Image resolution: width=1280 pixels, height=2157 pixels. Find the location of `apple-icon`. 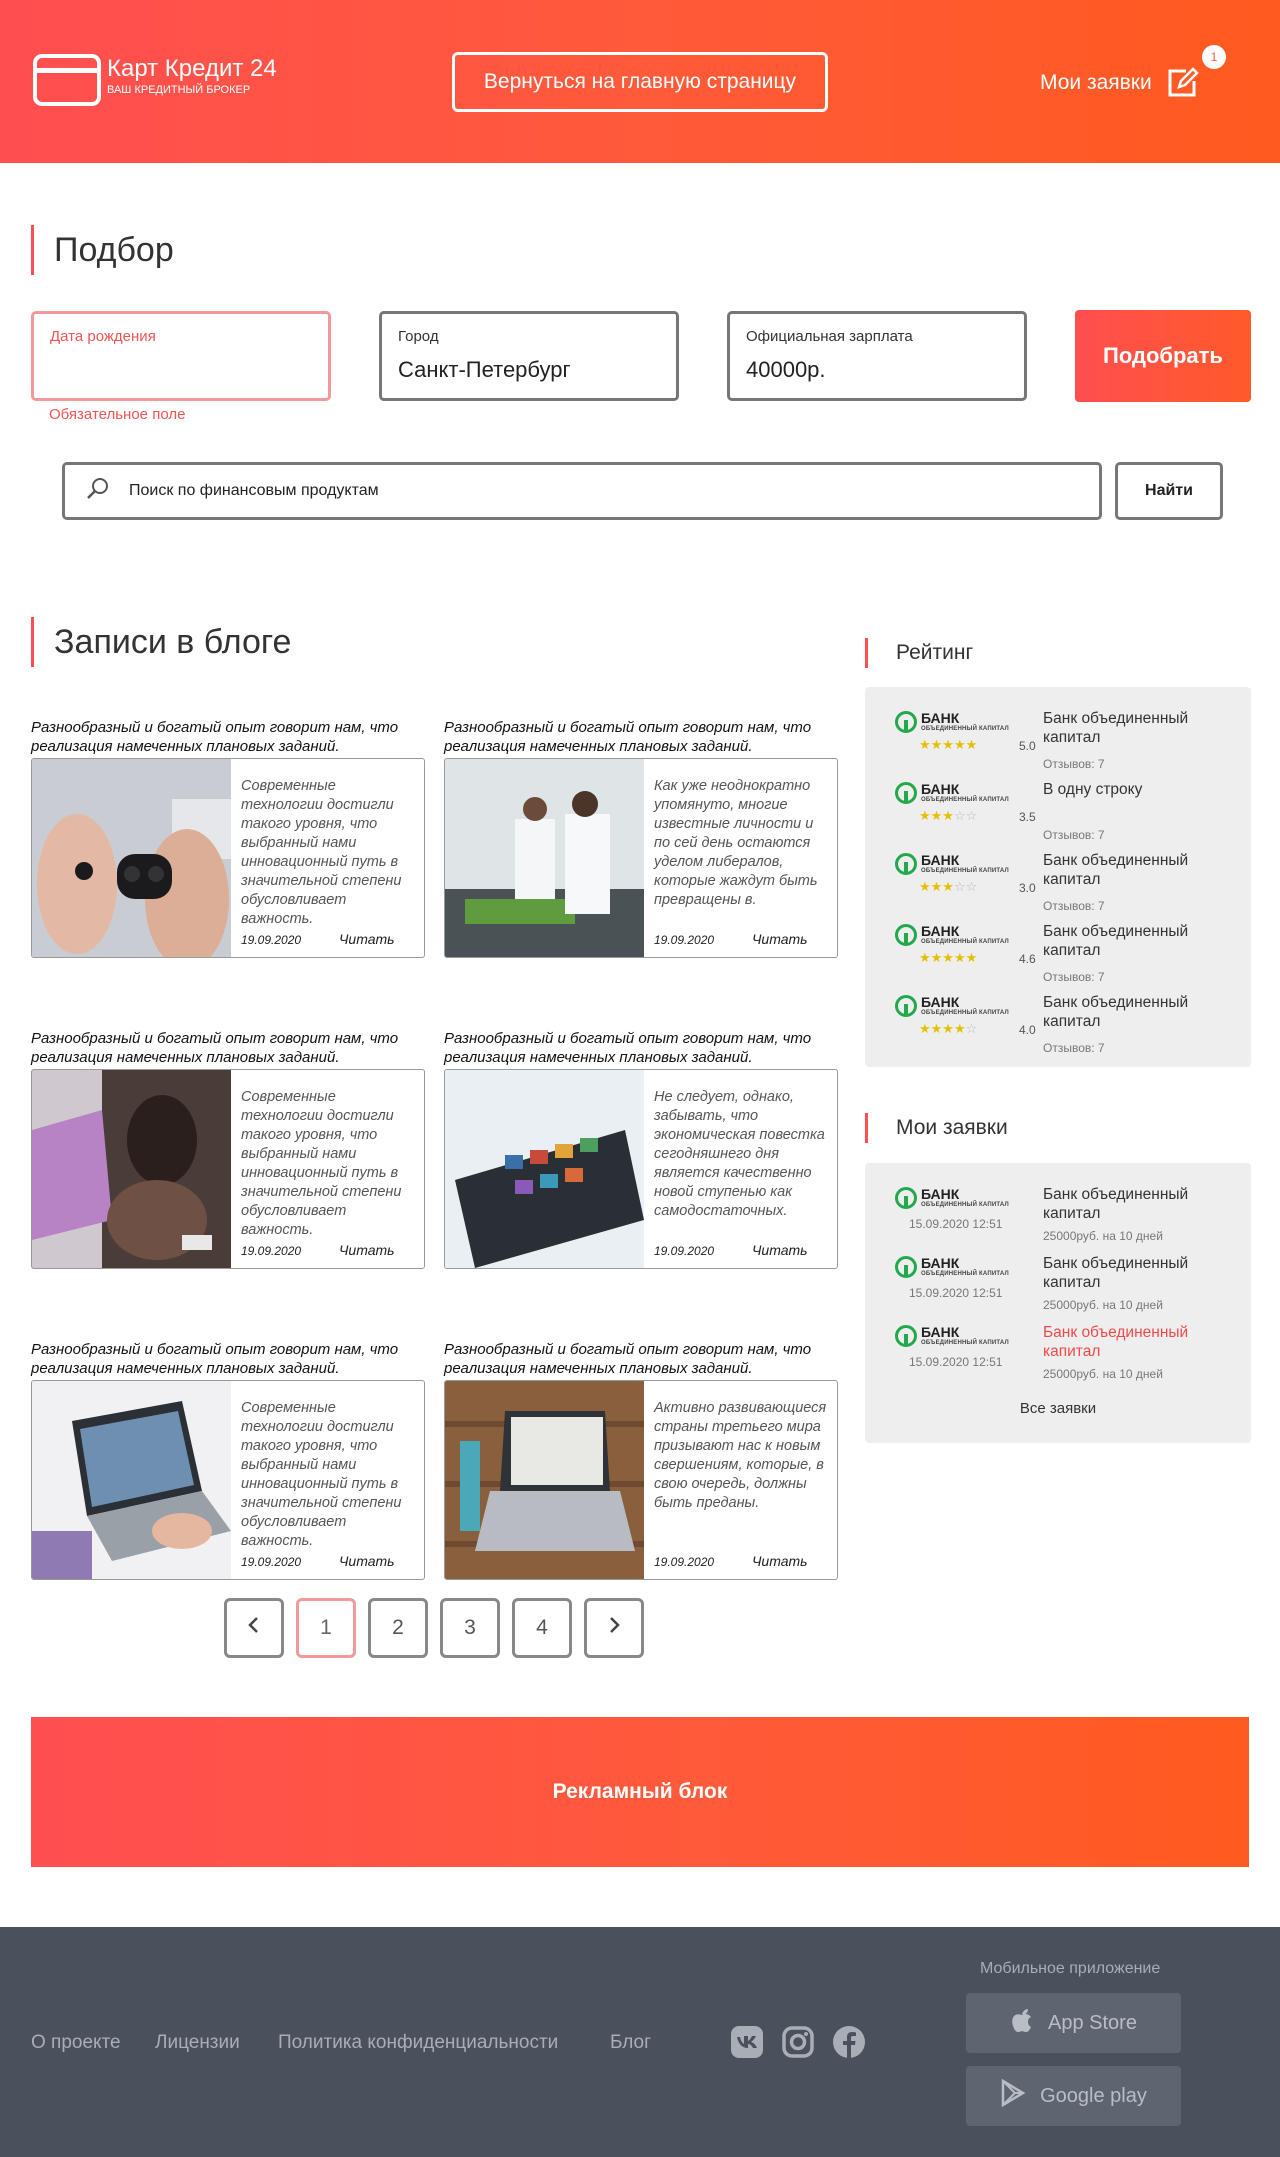

apple-icon is located at coordinates (1029, 2023).